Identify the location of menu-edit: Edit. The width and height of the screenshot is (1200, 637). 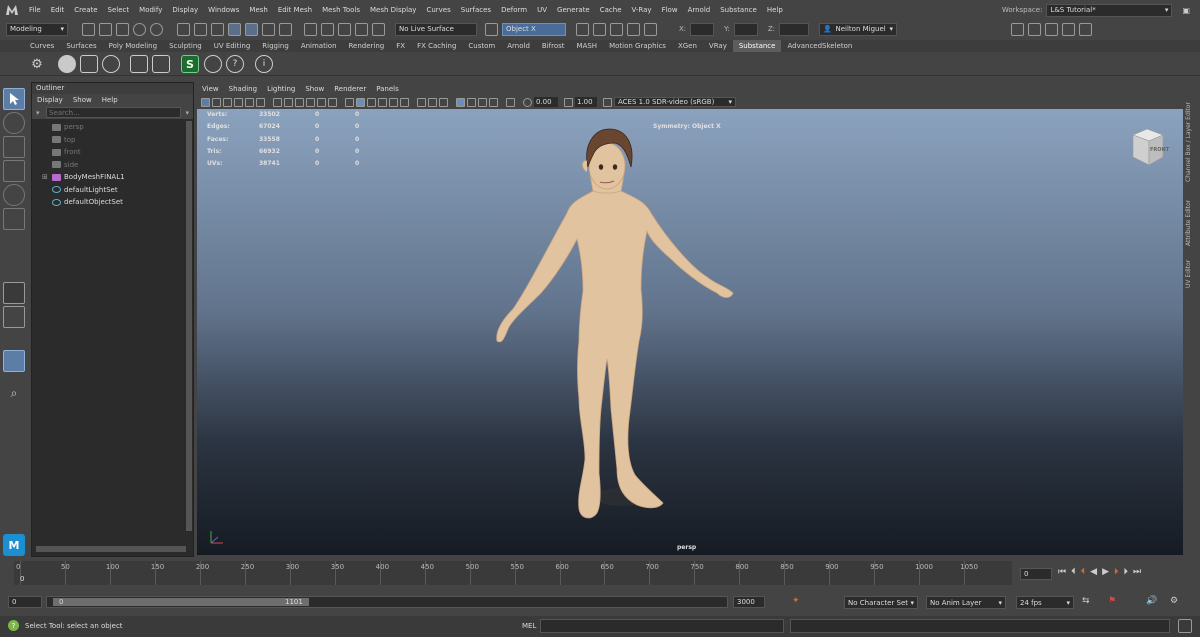
(58, 10).